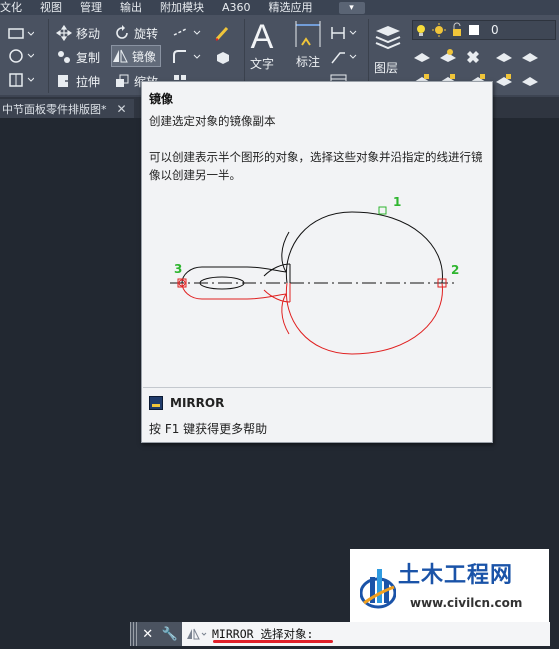  I want to click on layer-dropdown: 0, so click(484, 30).